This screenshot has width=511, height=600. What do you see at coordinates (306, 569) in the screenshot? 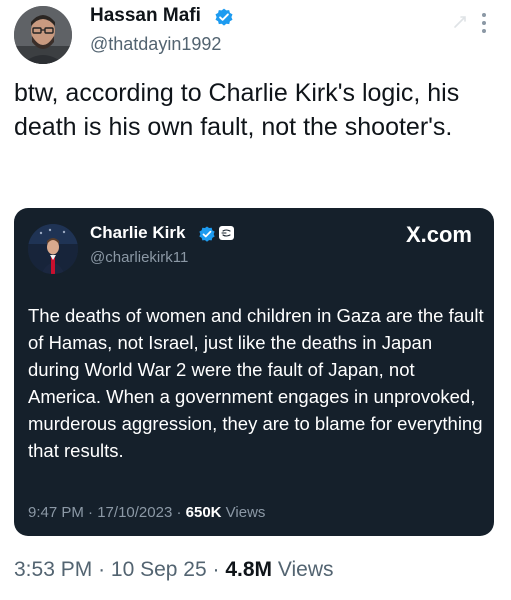
I see `views-label: Views` at bounding box center [306, 569].